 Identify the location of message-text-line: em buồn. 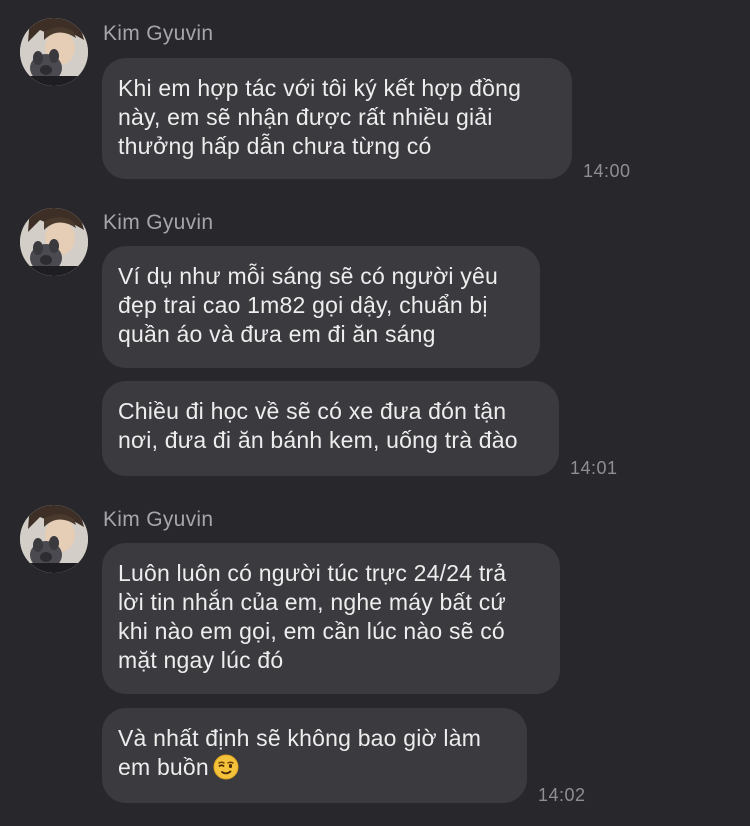
(314, 767).